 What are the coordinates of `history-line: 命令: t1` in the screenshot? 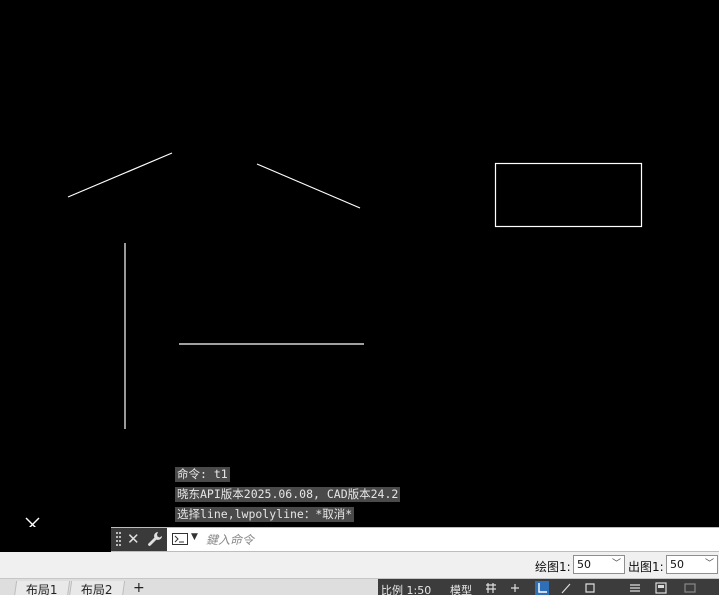 It's located at (202, 474).